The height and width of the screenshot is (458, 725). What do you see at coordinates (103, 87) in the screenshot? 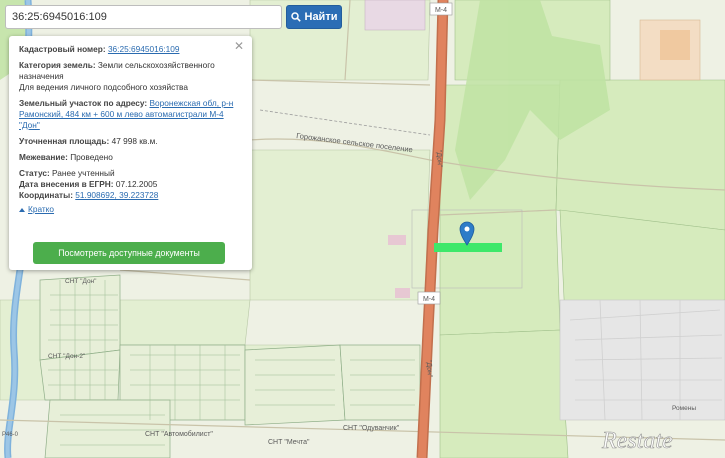
I see `land-use-value: Для ведения личного подсобного хозяйства` at bounding box center [103, 87].